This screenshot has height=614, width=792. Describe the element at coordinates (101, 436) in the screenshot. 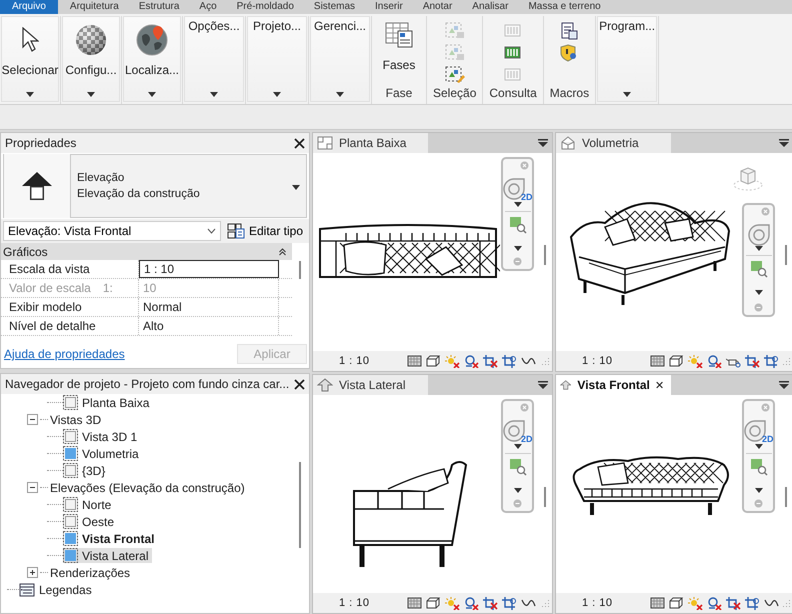

I see `tree-item: Vista 3D 1` at that location.